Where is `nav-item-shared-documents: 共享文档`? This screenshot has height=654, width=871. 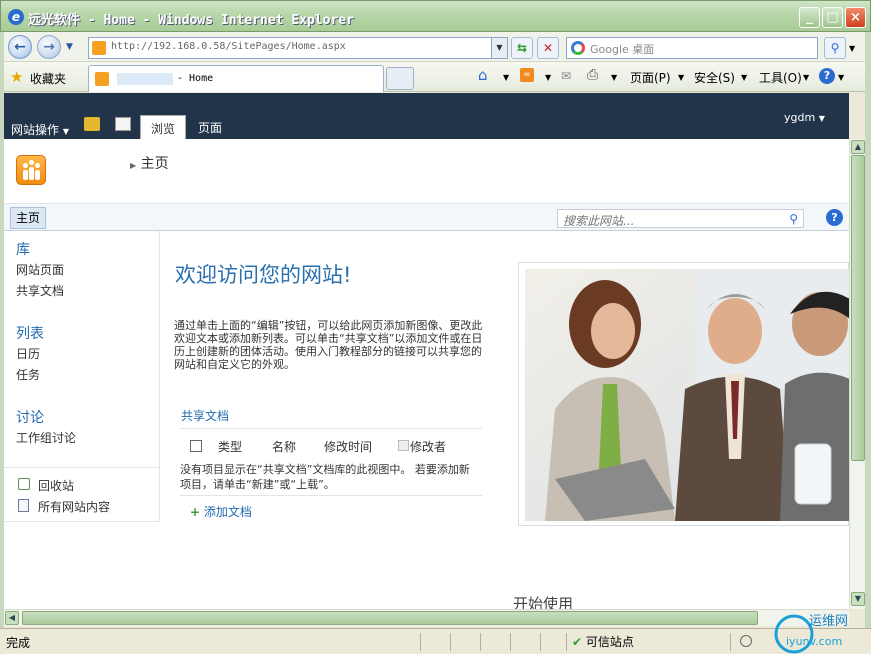 nav-item-shared-documents: 共享文档 is located at coordinates (40, 290).